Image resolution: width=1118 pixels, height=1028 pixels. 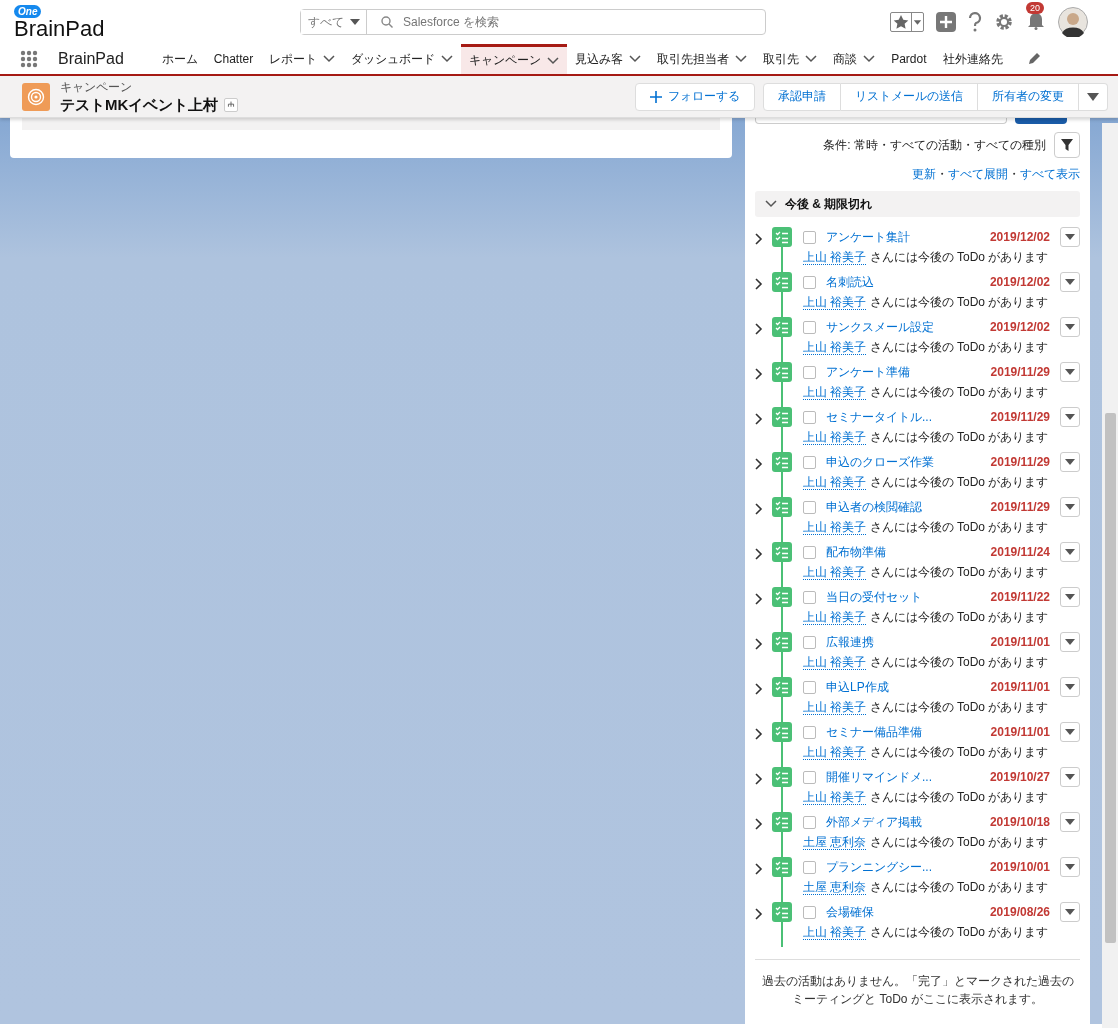 What do you see at coordinates (1110, 575) in the screenshot?
I see `scrollbar` at bounding box center [1110, 575].